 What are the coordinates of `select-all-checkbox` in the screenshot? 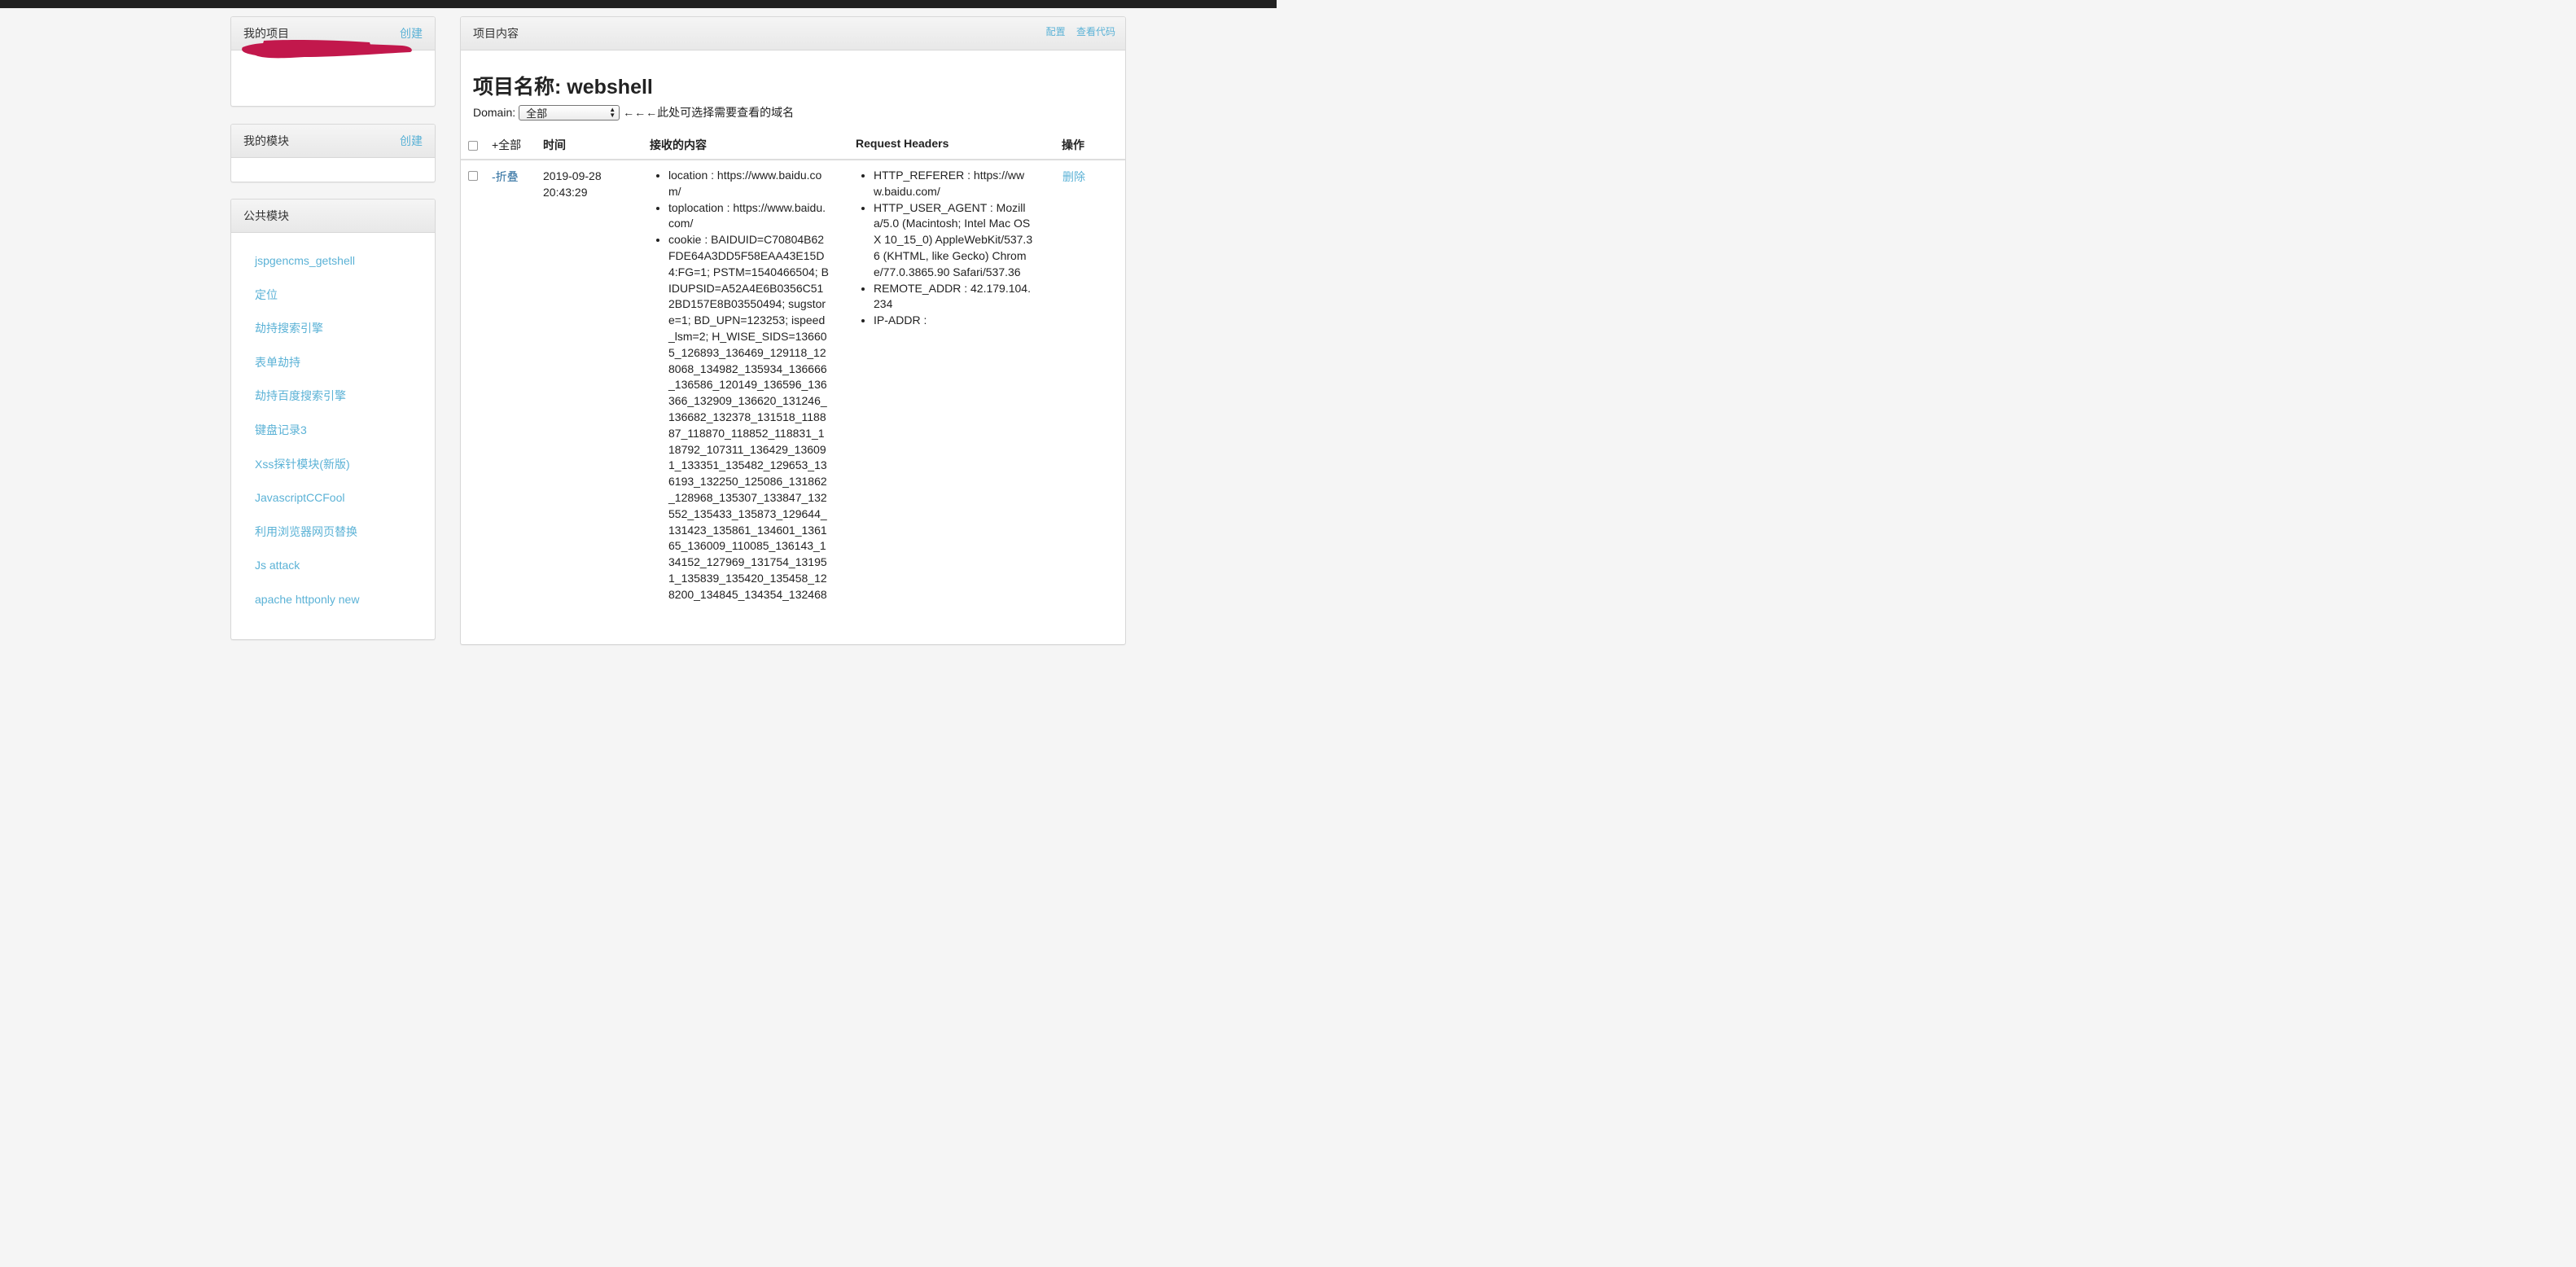 It's located at (473, 146).